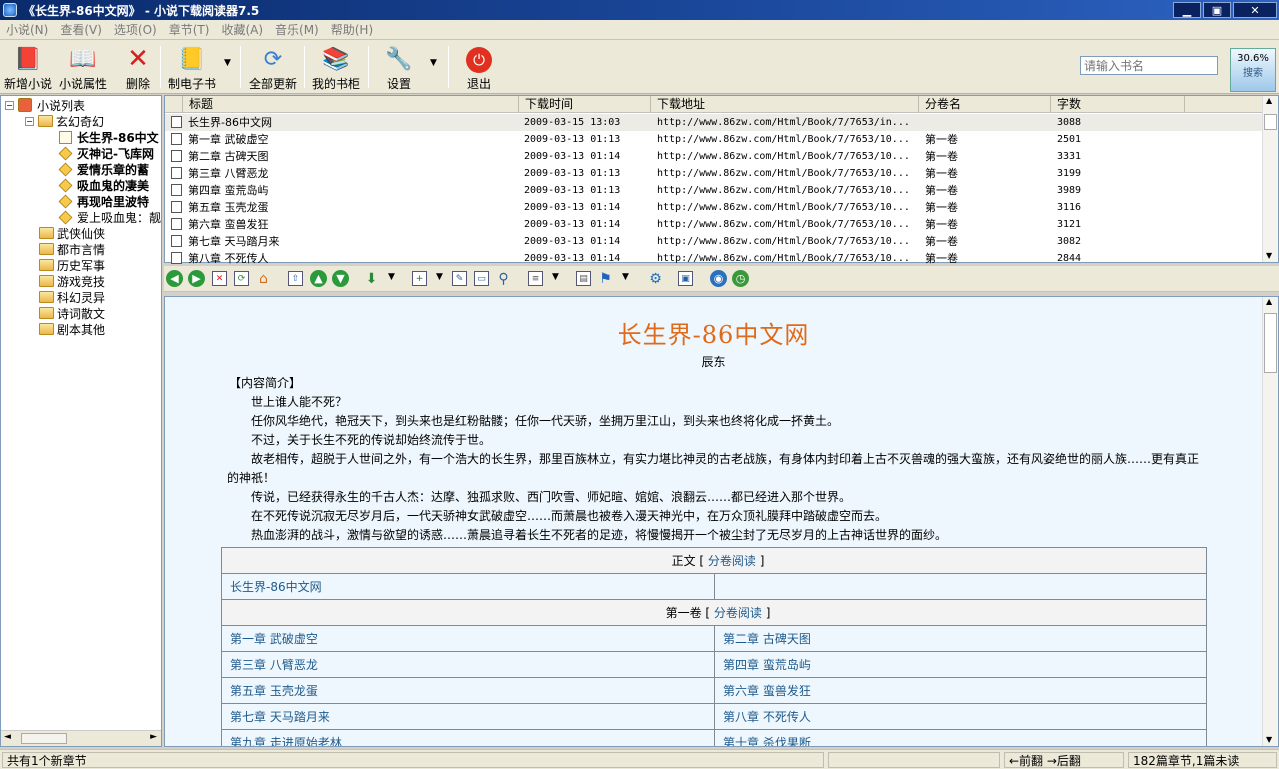 This screenshot has width=1279, height=769. Describe the element at coordinates (109, 217) in the screenshot. I see `tree-book: 爱上吸血鬼：靓` at that location.